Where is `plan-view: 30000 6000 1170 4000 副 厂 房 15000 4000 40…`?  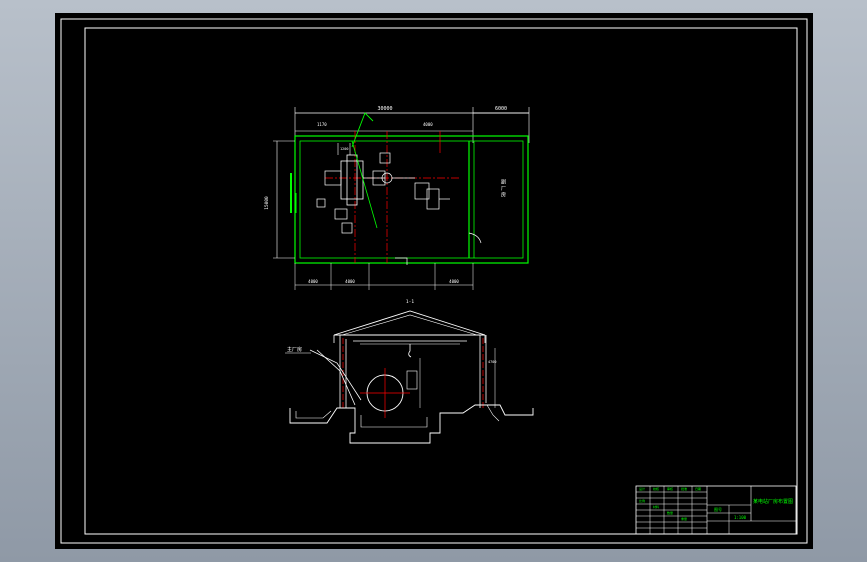
plan-view: 30000 6000 1170 4000 副 厂 房 15000 4000 40… is located at coordinates (397, 198).